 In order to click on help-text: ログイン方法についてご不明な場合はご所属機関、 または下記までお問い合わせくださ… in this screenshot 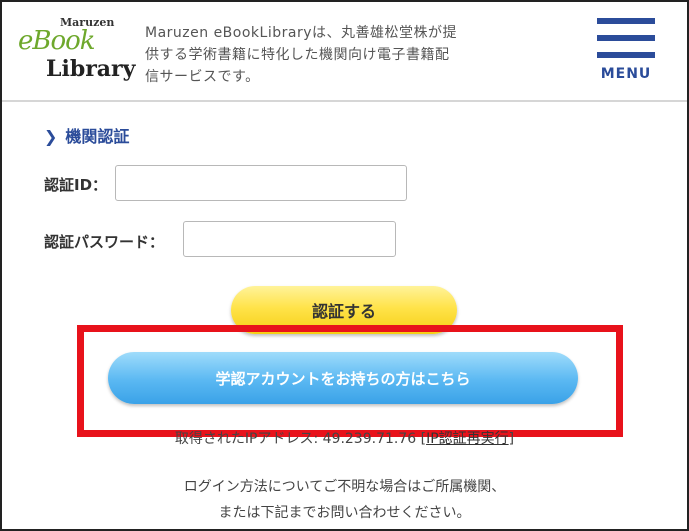, I will do `click(344, 500)`.